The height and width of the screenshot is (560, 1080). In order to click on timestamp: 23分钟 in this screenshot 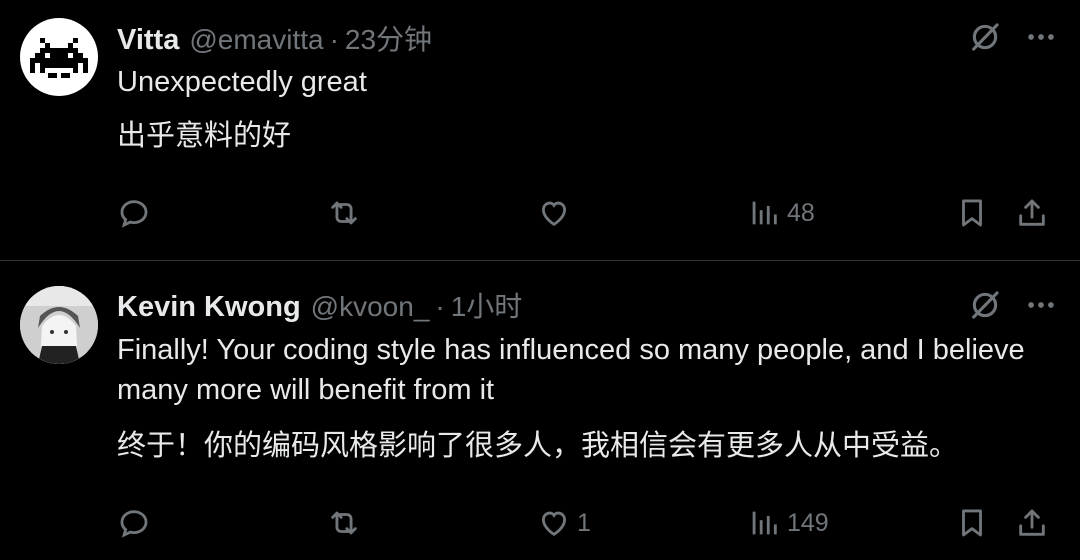, I will do `click(388, 38)`.